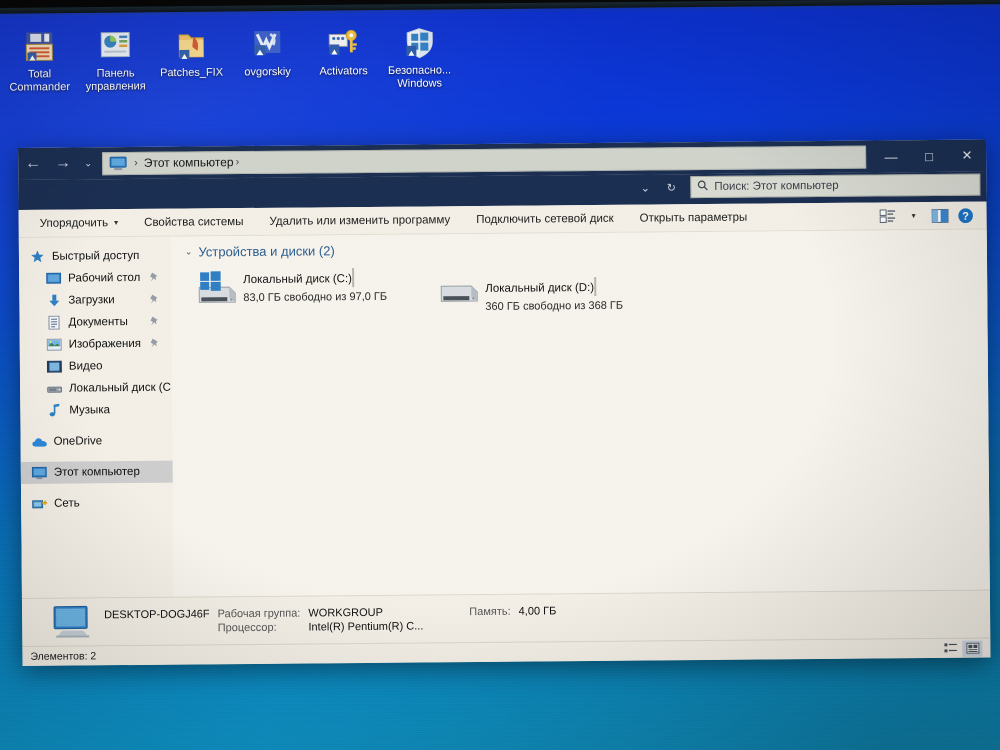 This screenshot has height=750, width=1000. I want to click on drive-name: Локальный диск (C:), so click(298, 280).